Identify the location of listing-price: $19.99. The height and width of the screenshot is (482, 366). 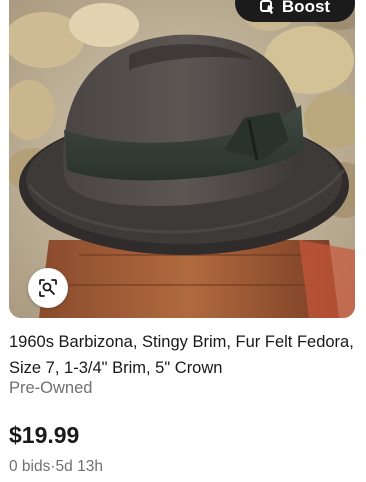
(44, 435).